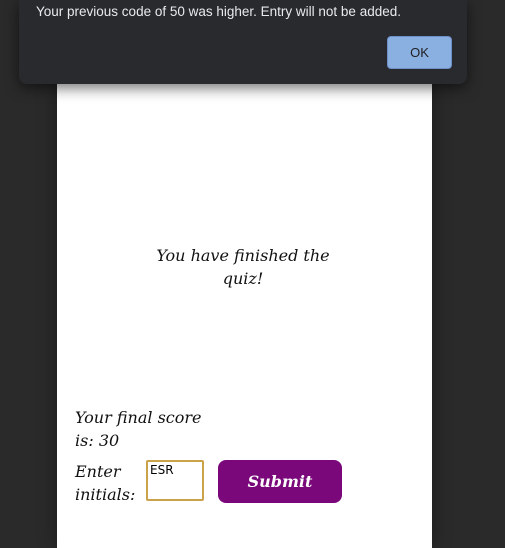 The height and width of the screenshot is (548, 505). Describe the element at coordinates (243, 267) in the screenshot. I see `finished-message: You have finished the quiz!` at that location.